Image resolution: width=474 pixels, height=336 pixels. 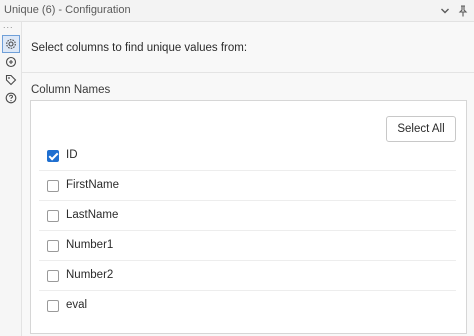 What do you see at coordinates (11, 62) in the screenshot?
I see `connection-icon` at bounding box center [11, 62].